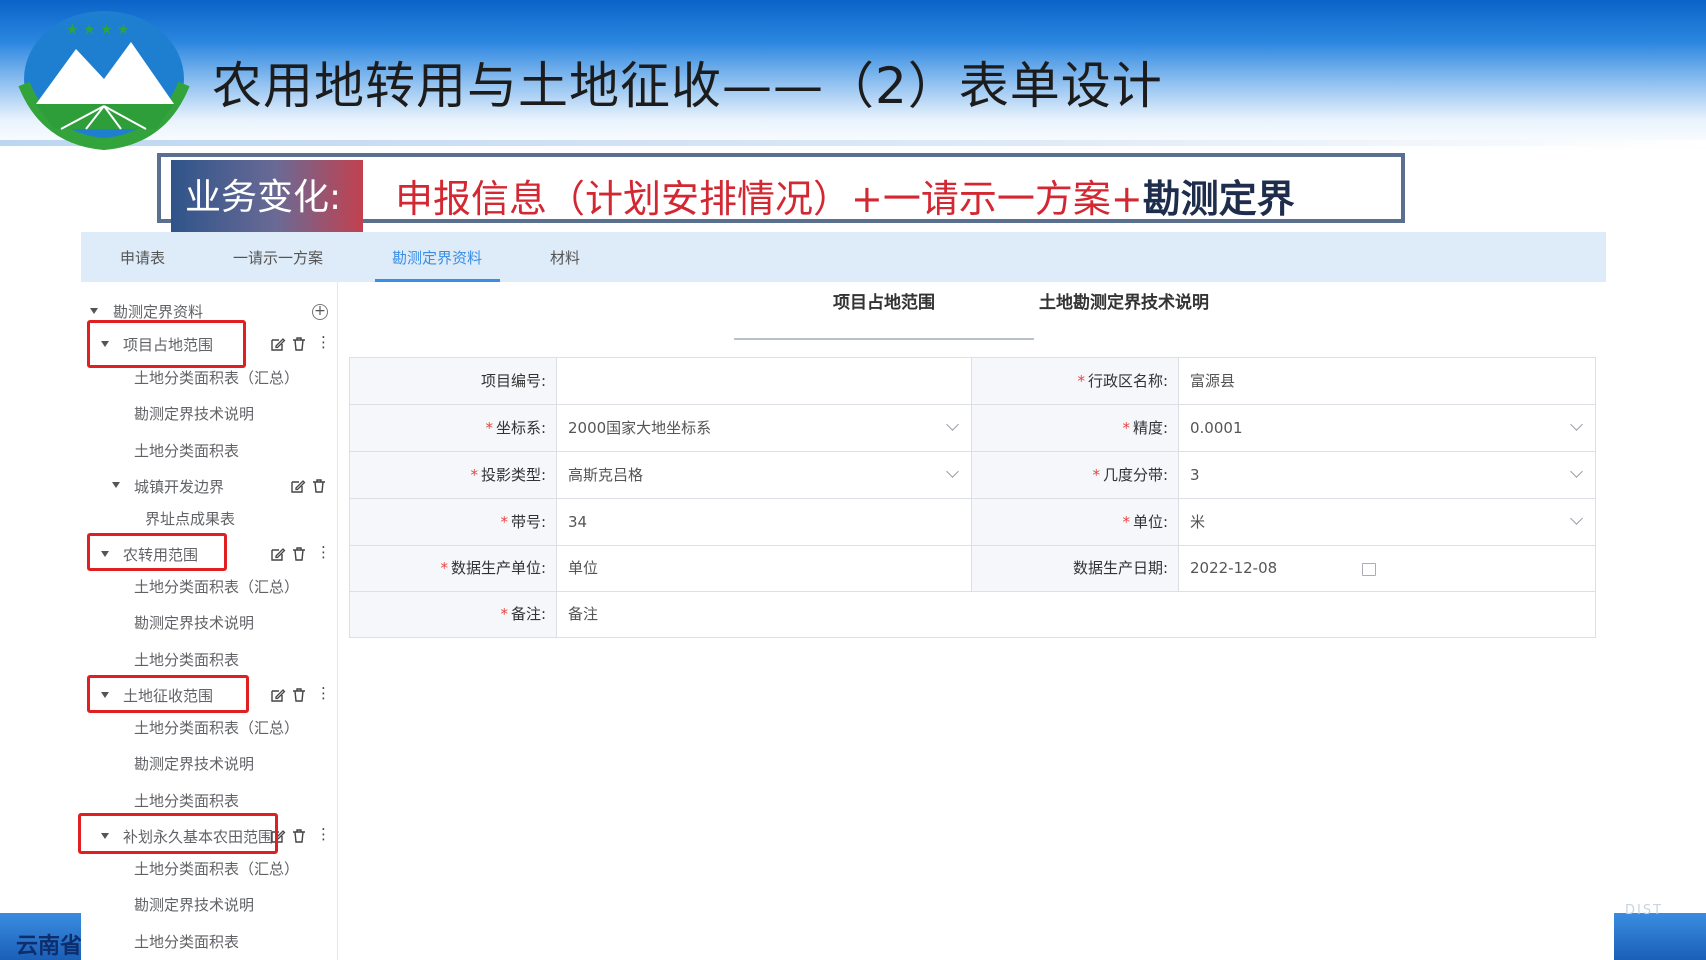  Describe the element at coordinates (1387, 381) in the screenshot. I see `admin-region-field: 富源县` at that location.